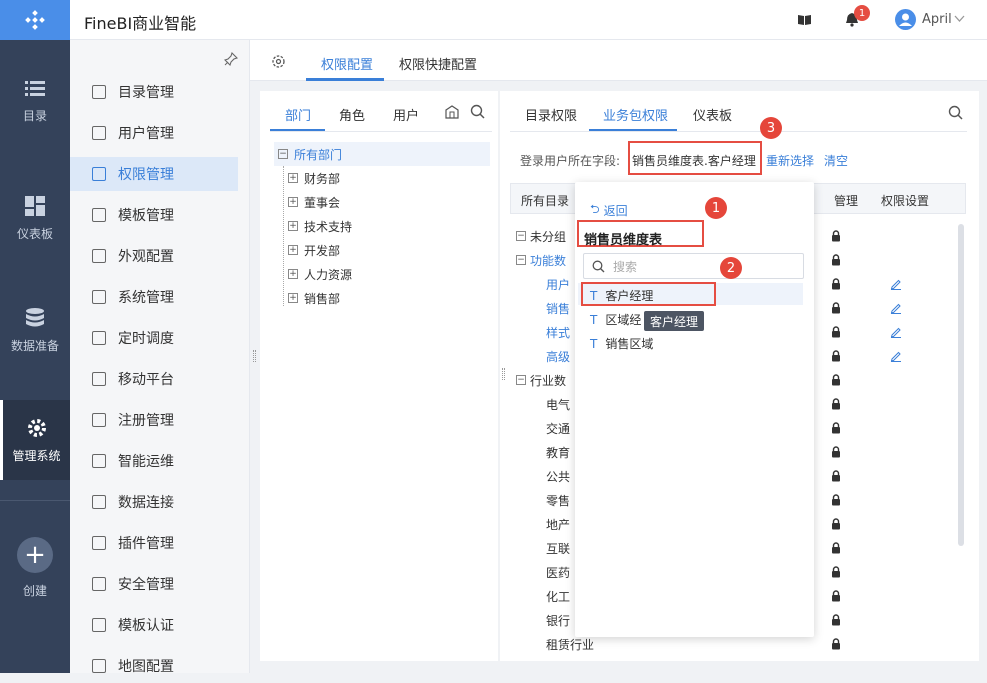 The height and width of the screenshot is (683, 987). What do you see at coordinates (231, 59) in the screenshot?
I see `pin-icon` at bounding box center [231, 59].